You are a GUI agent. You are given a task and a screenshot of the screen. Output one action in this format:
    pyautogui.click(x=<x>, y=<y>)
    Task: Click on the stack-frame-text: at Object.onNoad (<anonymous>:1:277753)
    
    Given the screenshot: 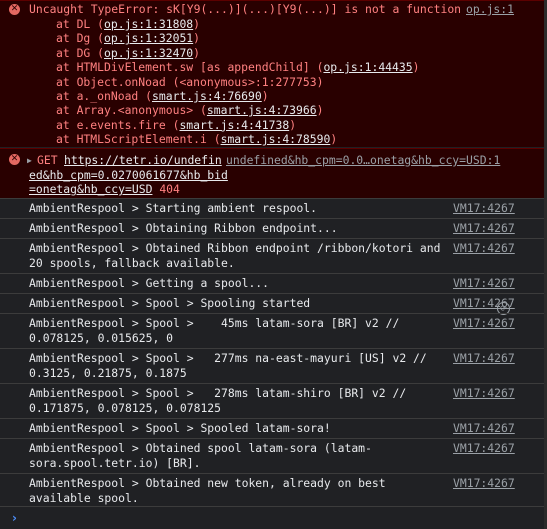 What is the action you would take?
    pyautogui.click(x=190, y=81)
    